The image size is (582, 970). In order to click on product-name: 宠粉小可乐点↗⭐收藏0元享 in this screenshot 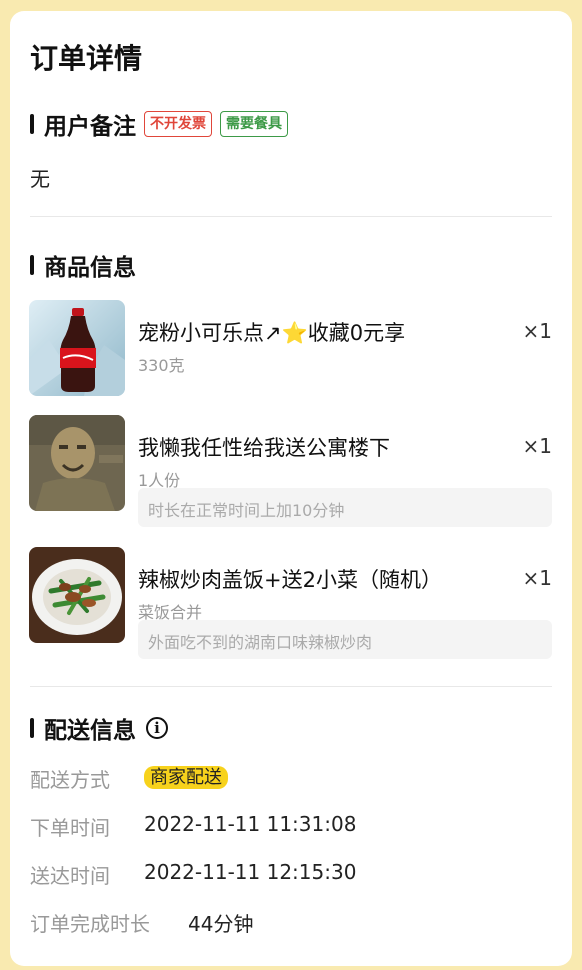, I will do `click(271, 332)`.